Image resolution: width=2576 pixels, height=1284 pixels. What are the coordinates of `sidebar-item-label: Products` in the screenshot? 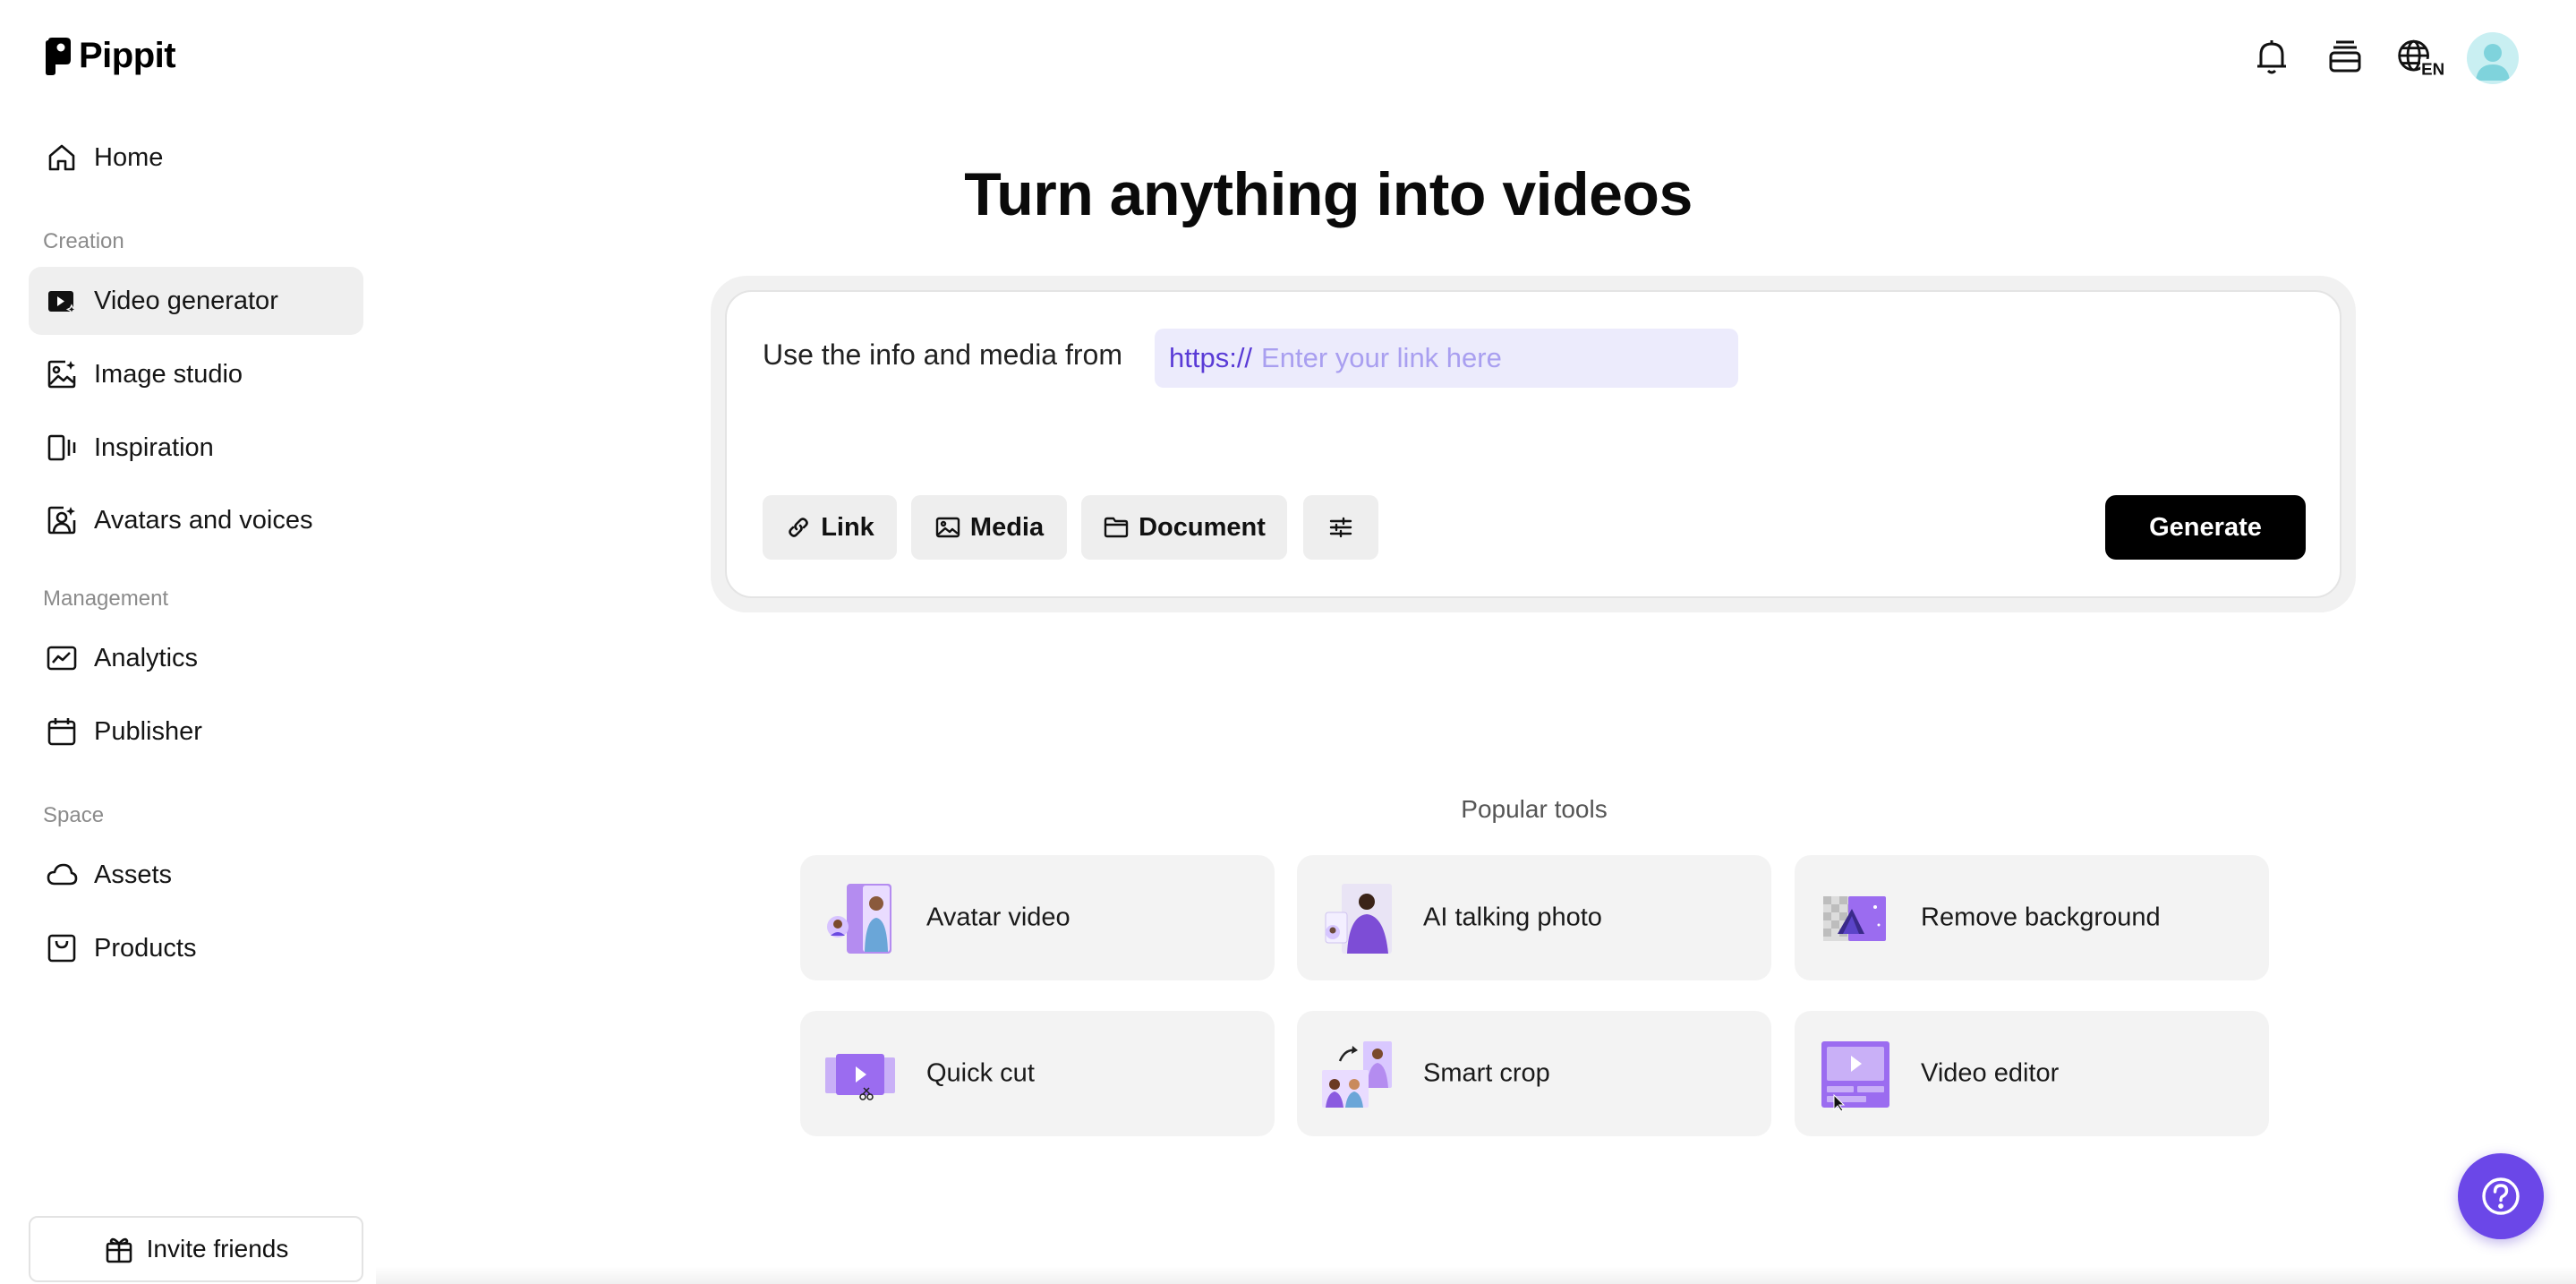 It's located at (145, 948).